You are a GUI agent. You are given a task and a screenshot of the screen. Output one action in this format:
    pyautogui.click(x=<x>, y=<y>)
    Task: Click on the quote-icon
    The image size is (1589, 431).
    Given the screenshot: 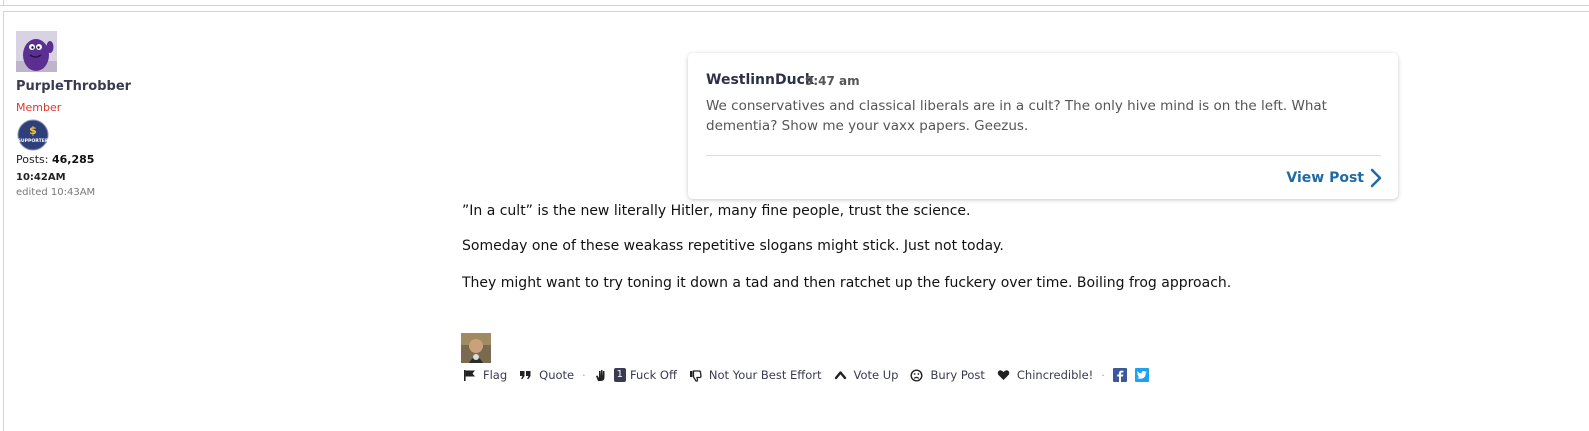 What is the action you would take?
    pyautogui.click(x=525, y=375)
    